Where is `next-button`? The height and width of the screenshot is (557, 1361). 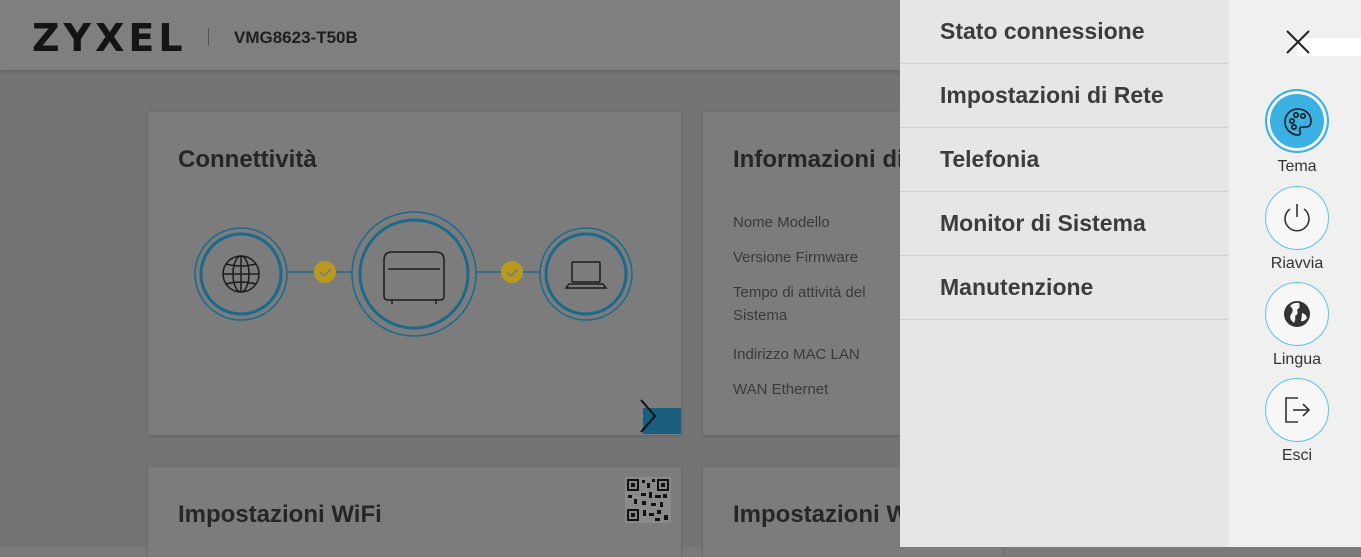 next-button is located at coordinates (660, 416).